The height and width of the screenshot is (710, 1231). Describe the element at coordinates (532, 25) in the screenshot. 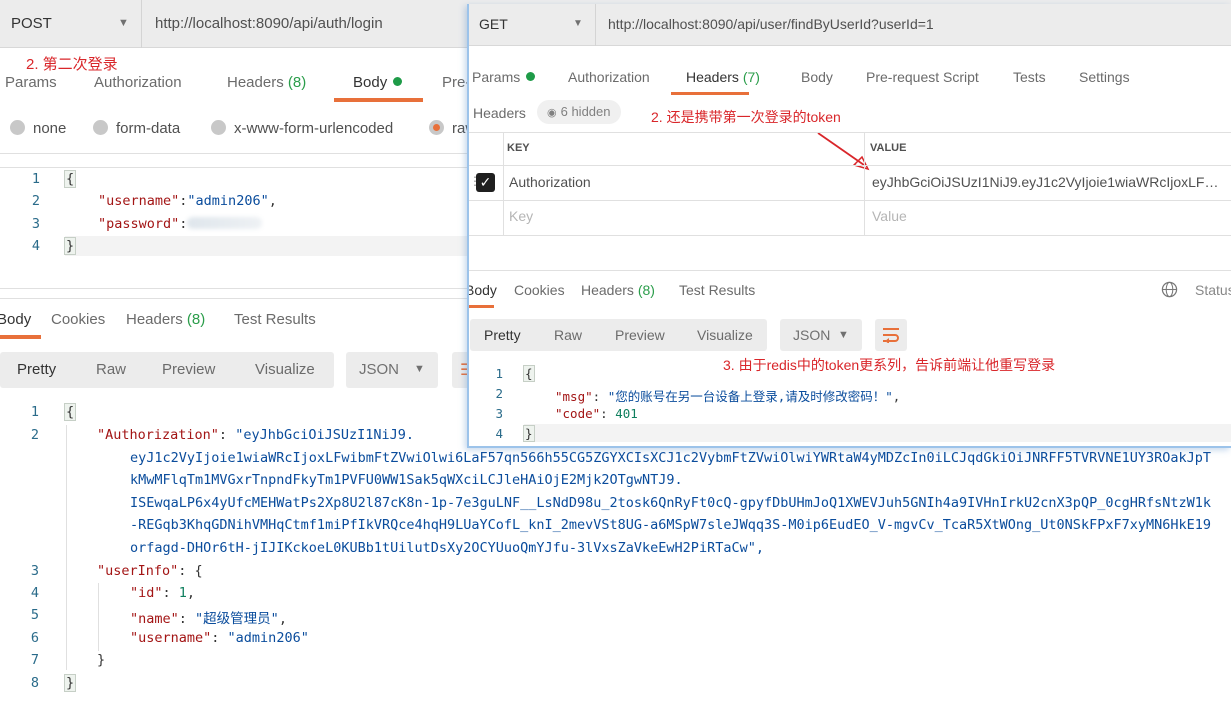

I see `method-select: GET ▼` at that location.